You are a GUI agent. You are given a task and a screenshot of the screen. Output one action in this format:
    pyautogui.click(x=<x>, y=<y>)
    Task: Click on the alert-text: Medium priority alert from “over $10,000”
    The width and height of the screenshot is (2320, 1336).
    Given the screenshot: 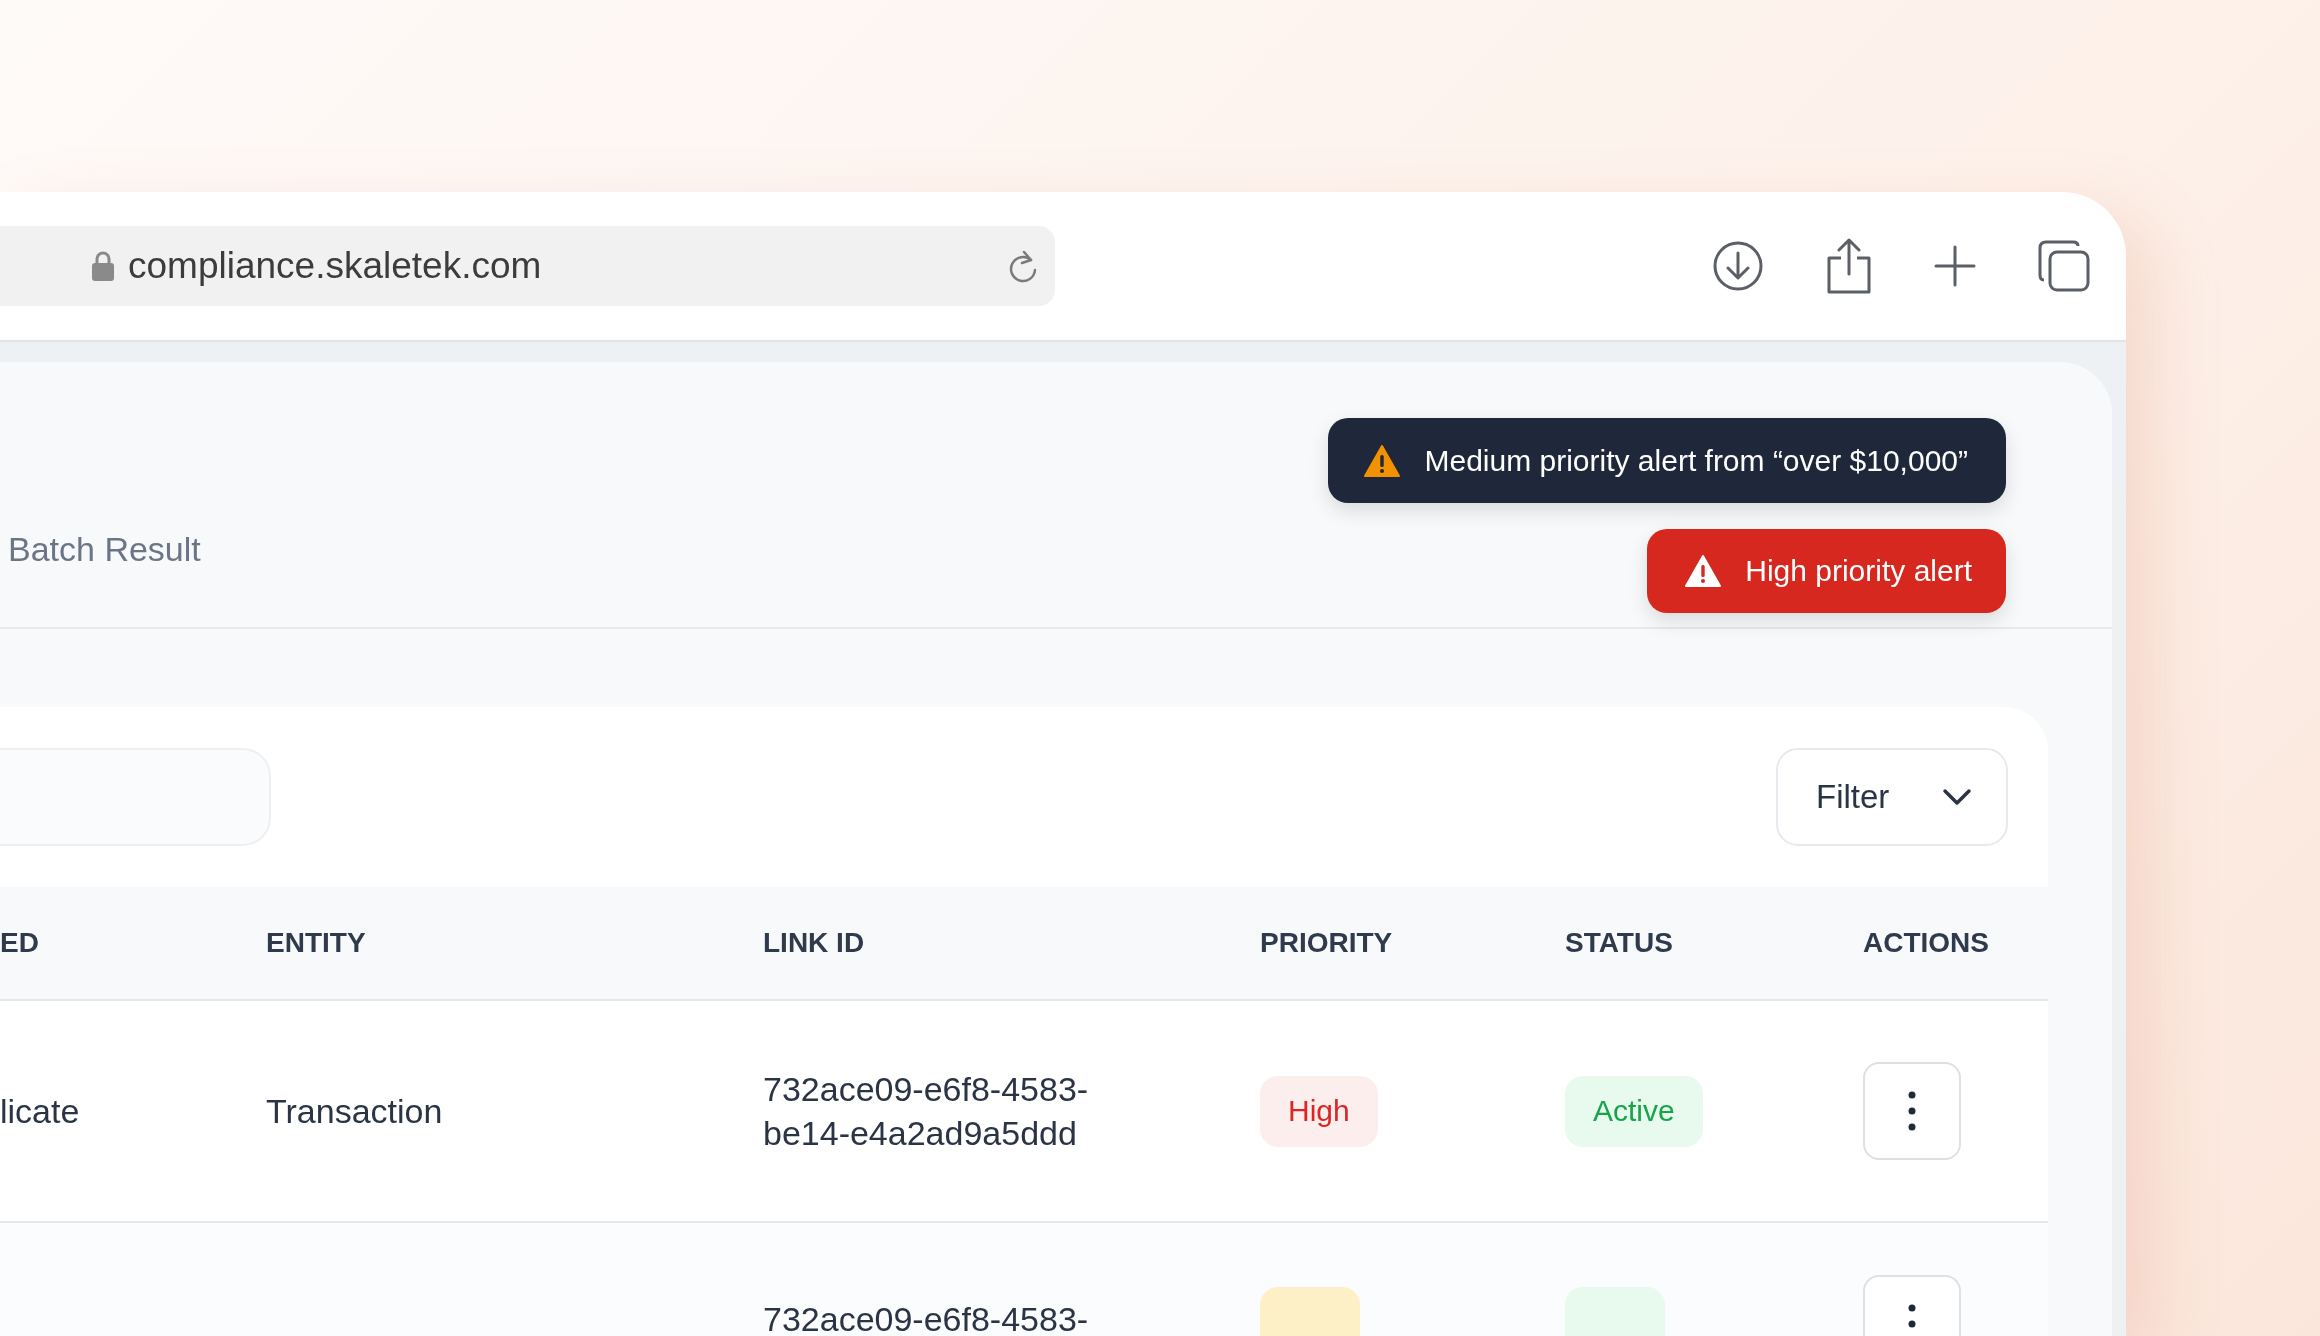 What is the action you would take?
    pyautogui.click(x=1696, y=460)
    